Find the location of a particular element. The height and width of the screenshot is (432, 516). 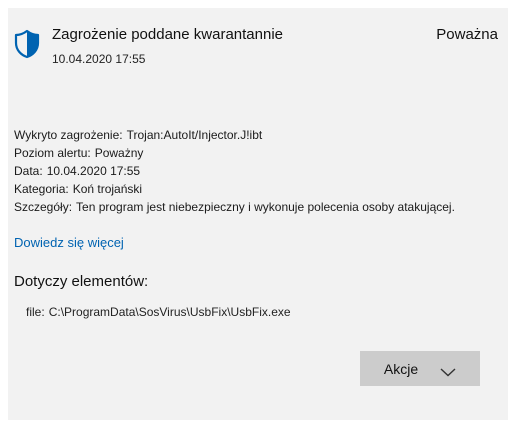

actions-button-label: Akcje is located at coordinates (401, 368).